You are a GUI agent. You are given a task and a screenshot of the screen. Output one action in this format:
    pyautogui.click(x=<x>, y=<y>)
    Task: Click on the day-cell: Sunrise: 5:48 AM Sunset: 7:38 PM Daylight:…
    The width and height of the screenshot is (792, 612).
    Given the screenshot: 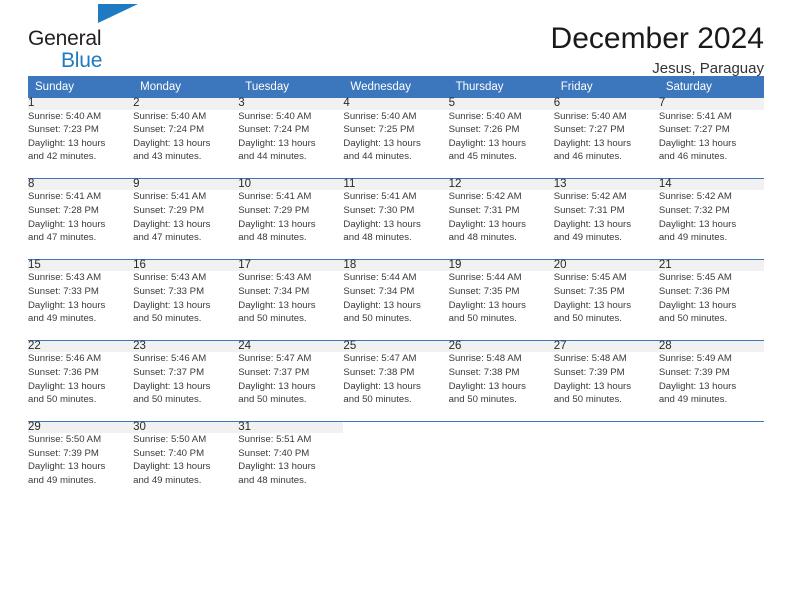 What is the action you would take?
    pyautogui.click(x=501, y=379)
    